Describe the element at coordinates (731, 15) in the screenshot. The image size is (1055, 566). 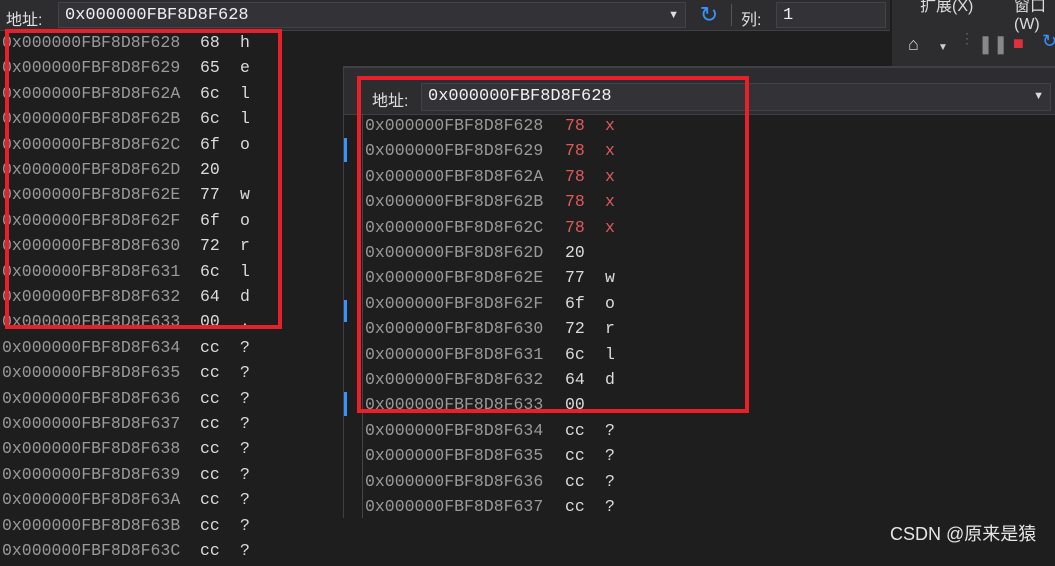
I see `toolbar-separator` at that location.